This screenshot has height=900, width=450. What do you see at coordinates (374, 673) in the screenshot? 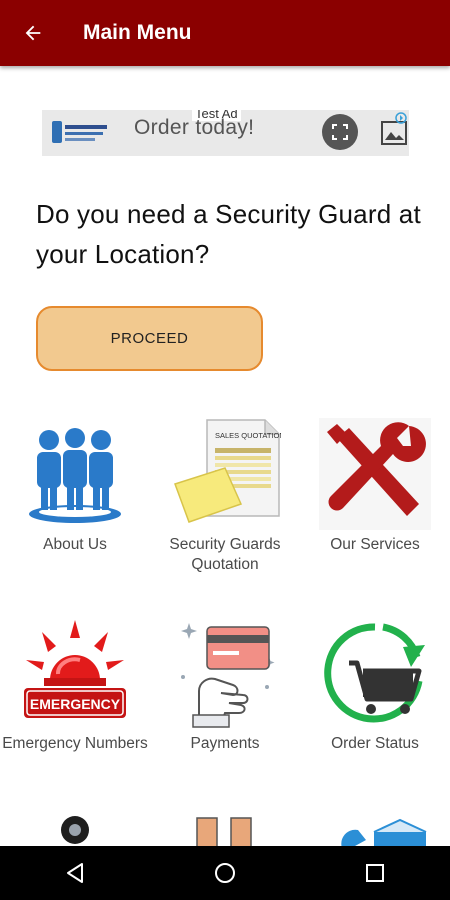
I see `cart-status-icon` at bounding box center [374, 673].